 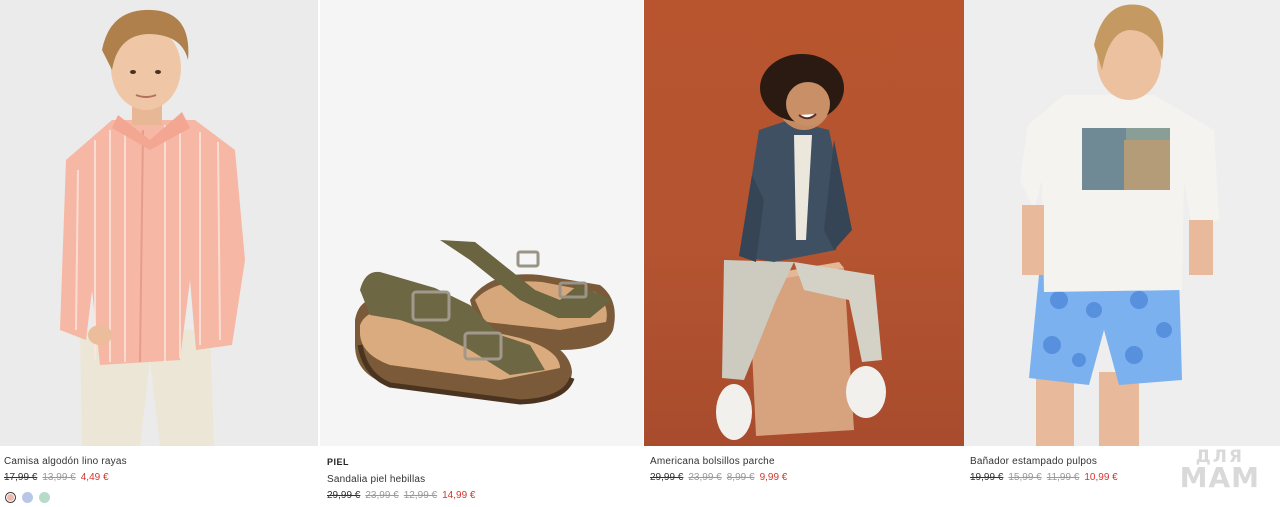 I want to click on boy-blazer-photo, so click(x=801, y=247).